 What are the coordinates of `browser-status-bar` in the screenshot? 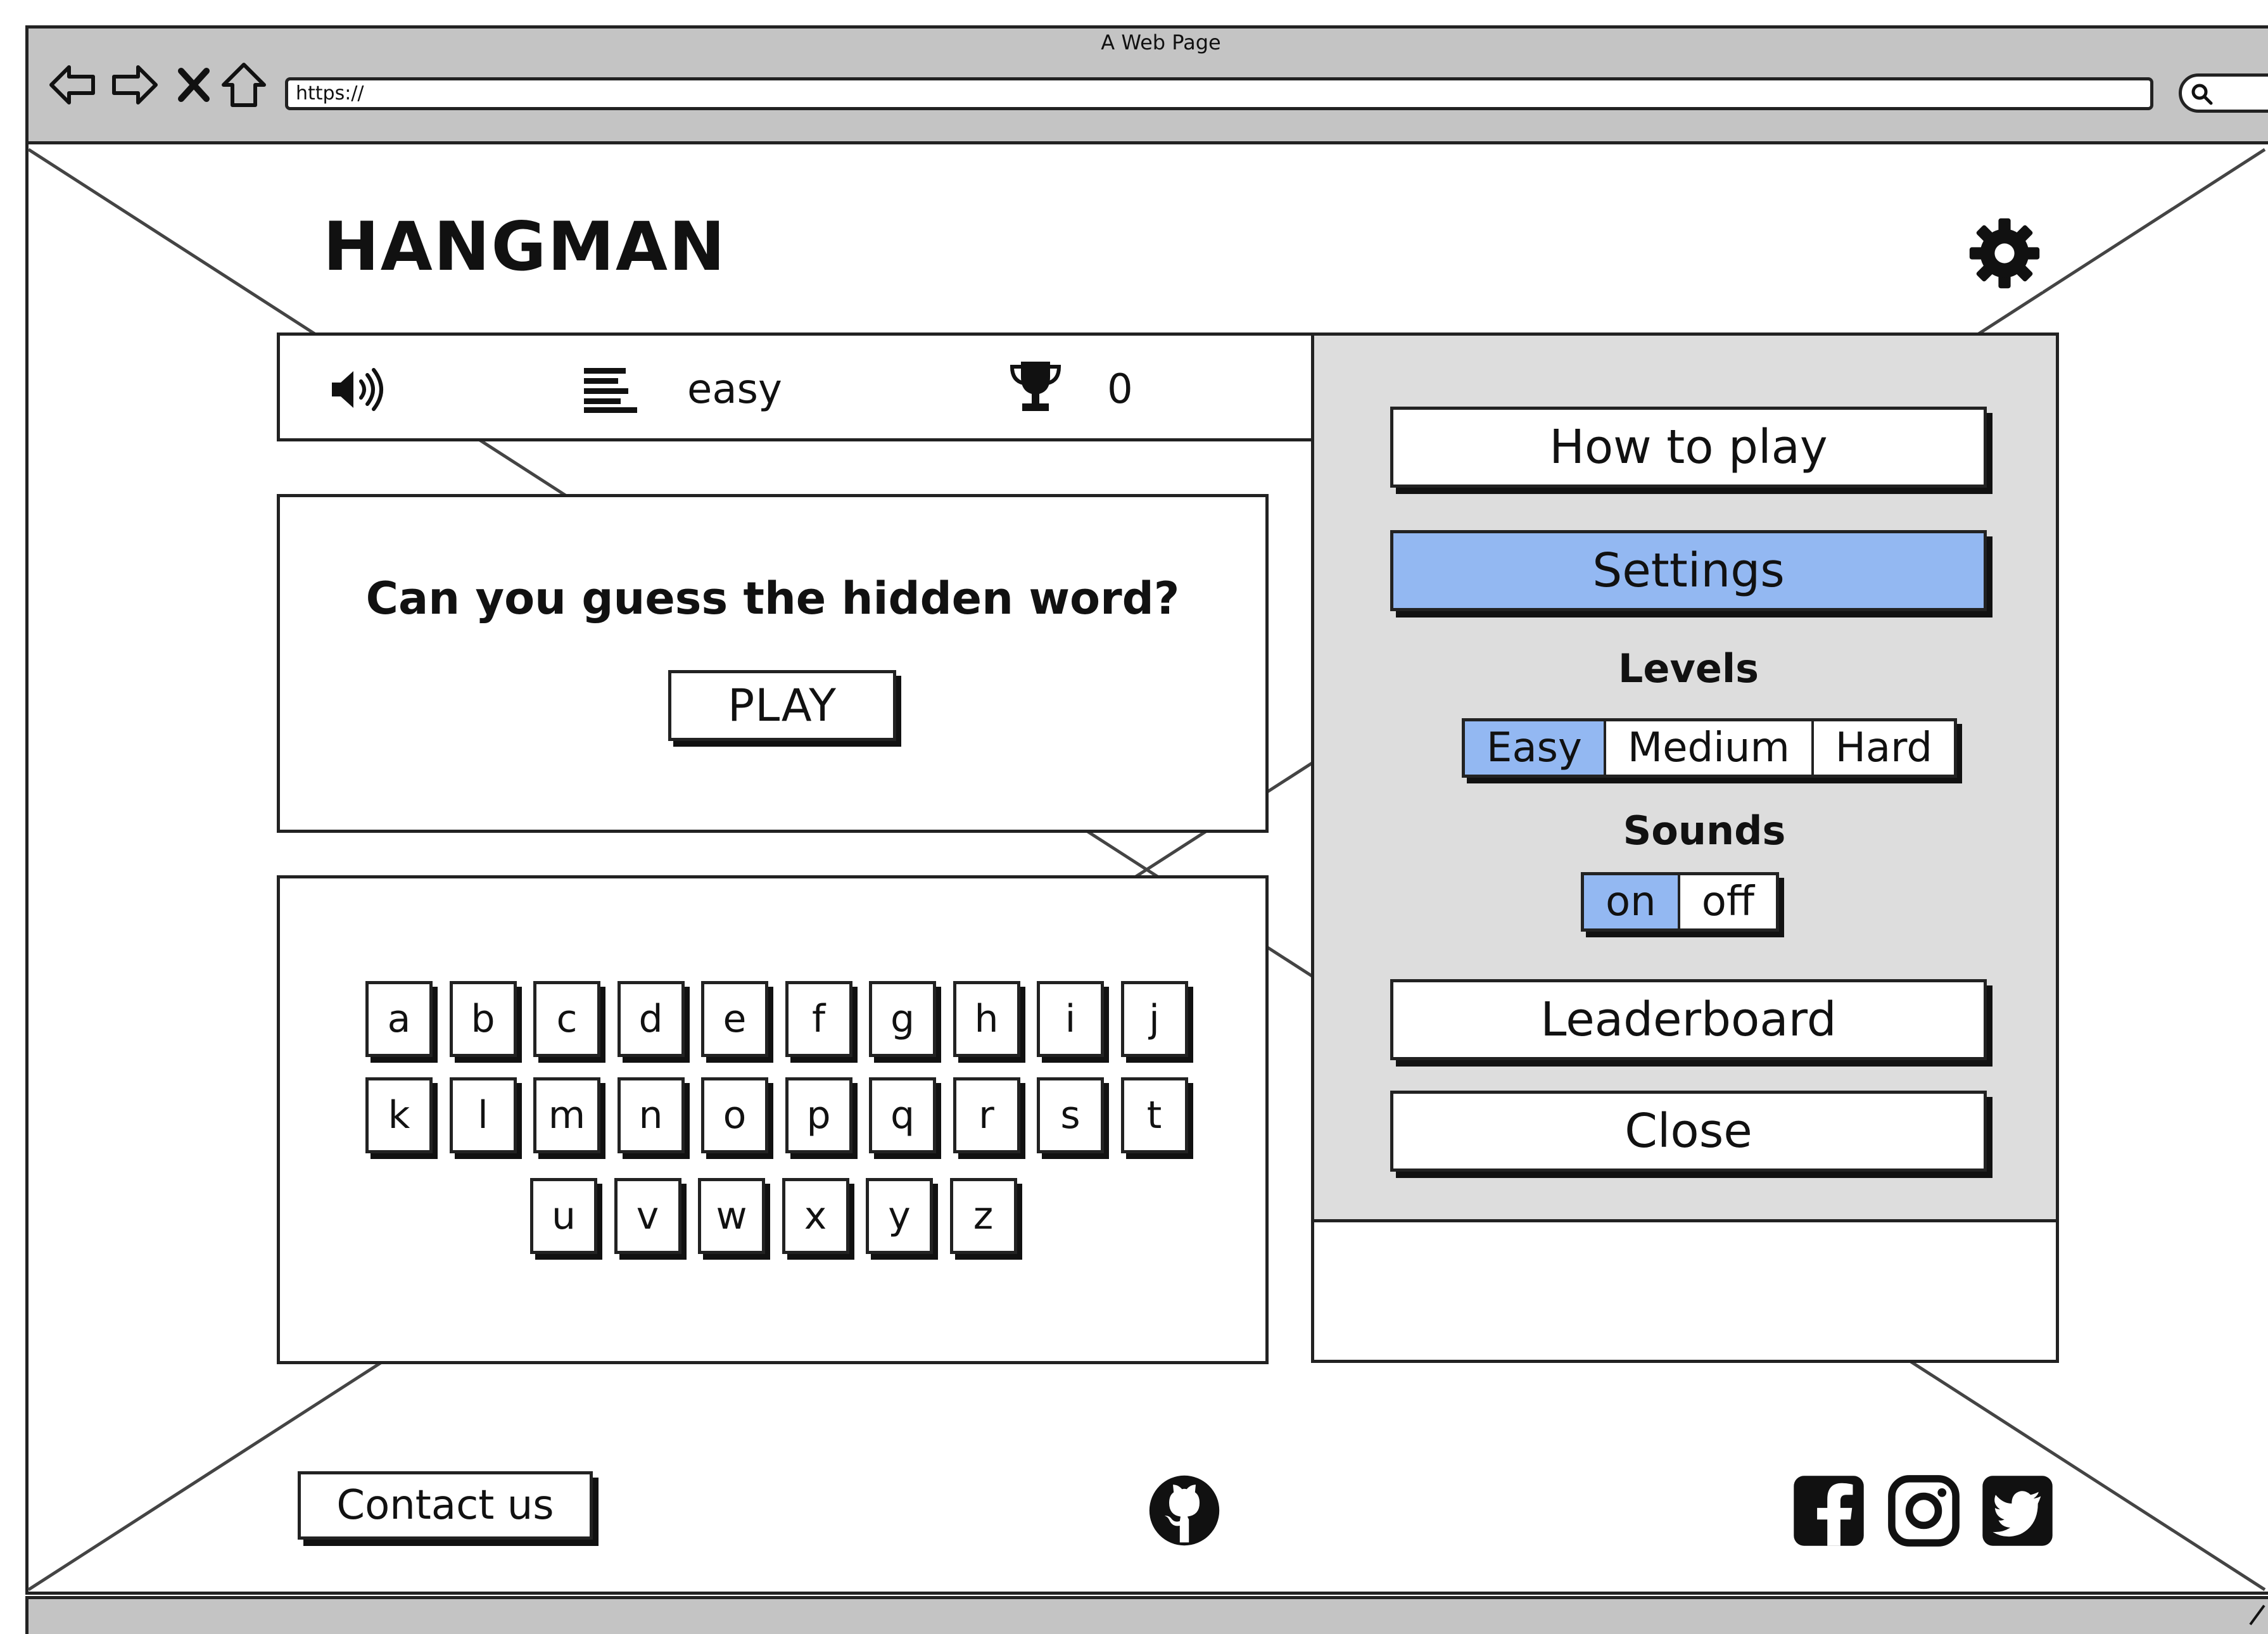 It's located at (1146, 1615).